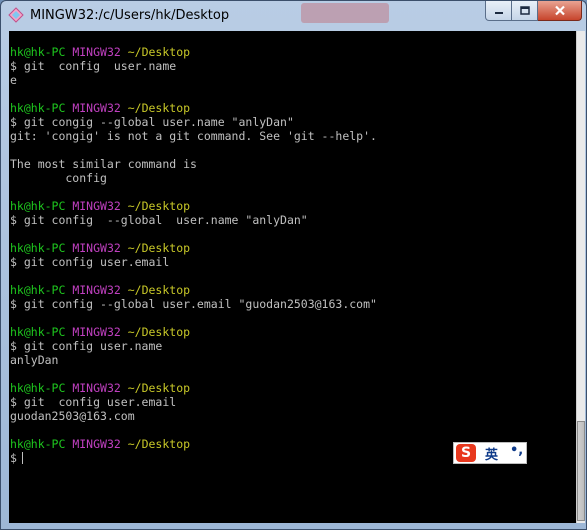  What do you see at coordinates (345, 13) in the screenshot?
I see `background-window-ghost` at bounding box center [345, 13].